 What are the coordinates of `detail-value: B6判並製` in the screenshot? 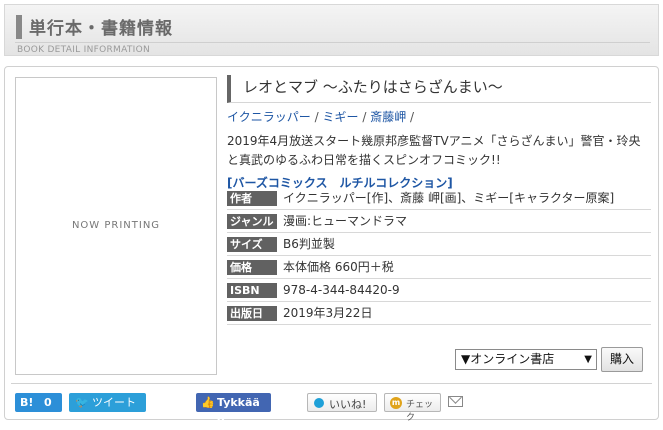 It's located at (309, 244).